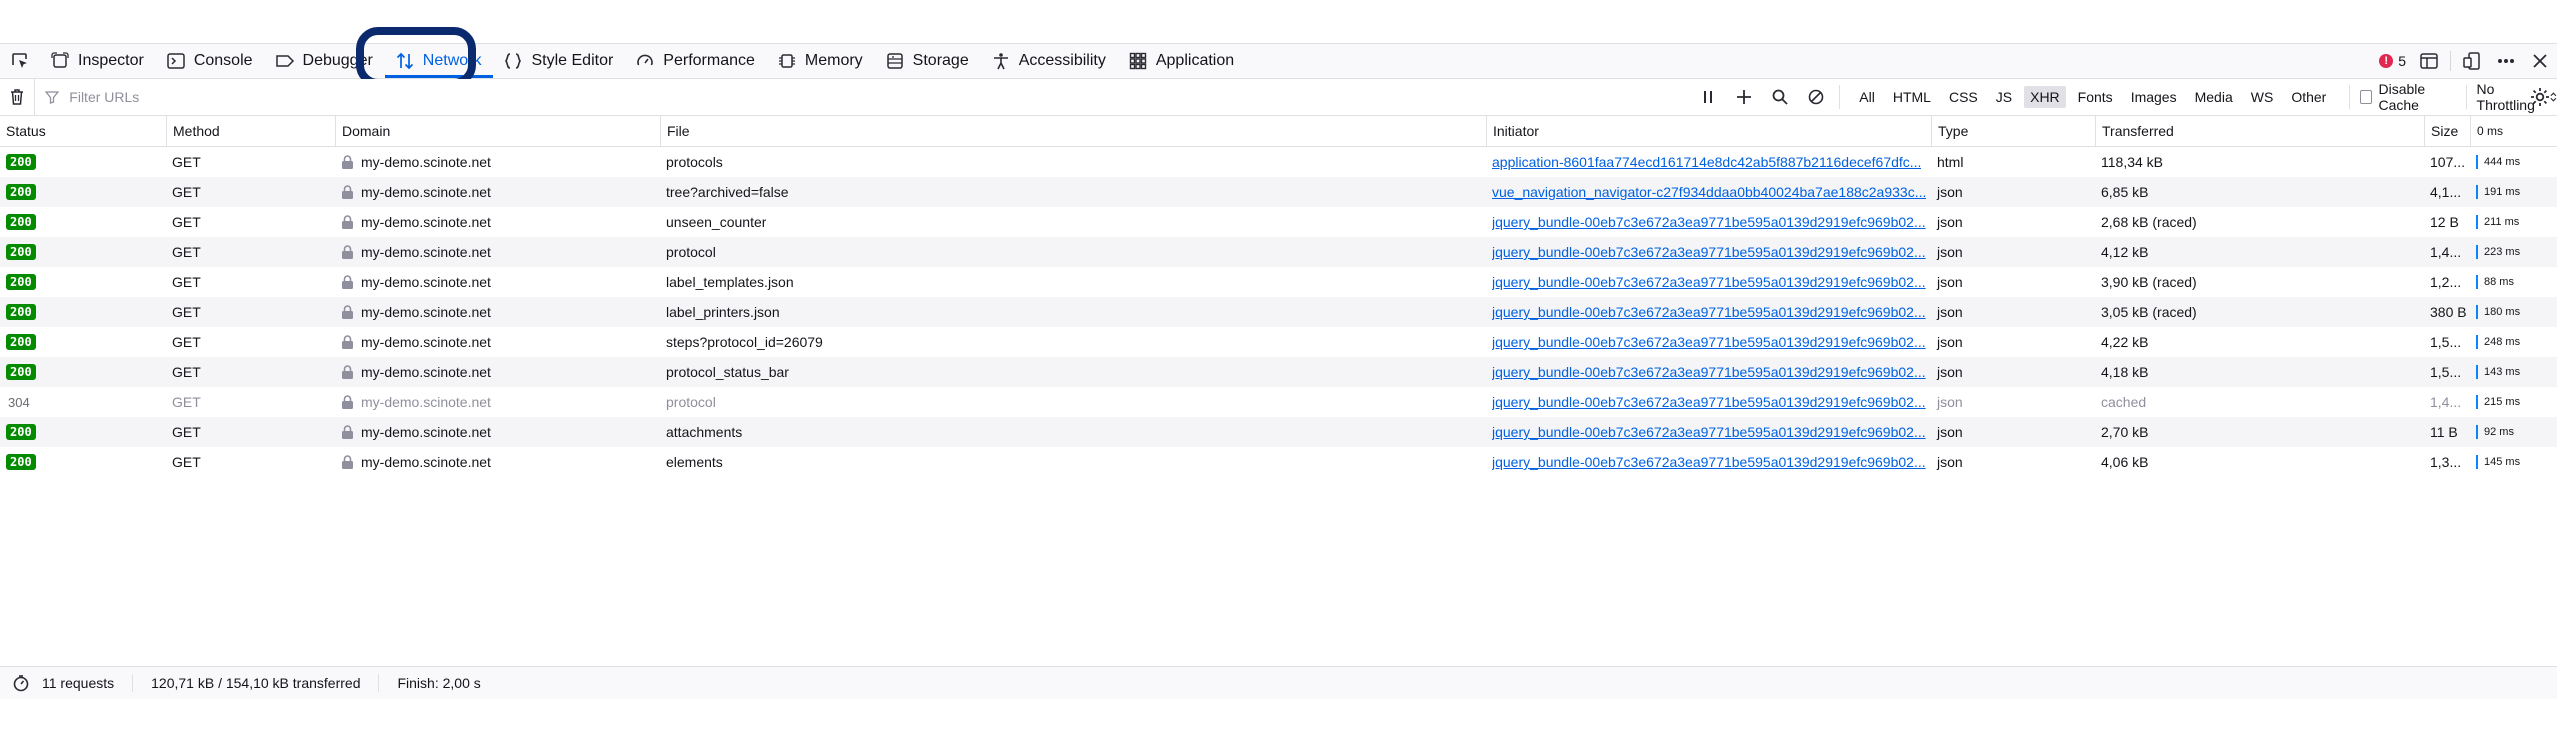 This screenshot has width=2557, height=739. What do you see at coordinates (210, 61) in the screenshot?
I see `tab-console: Console` at bounding box center [210, 61].